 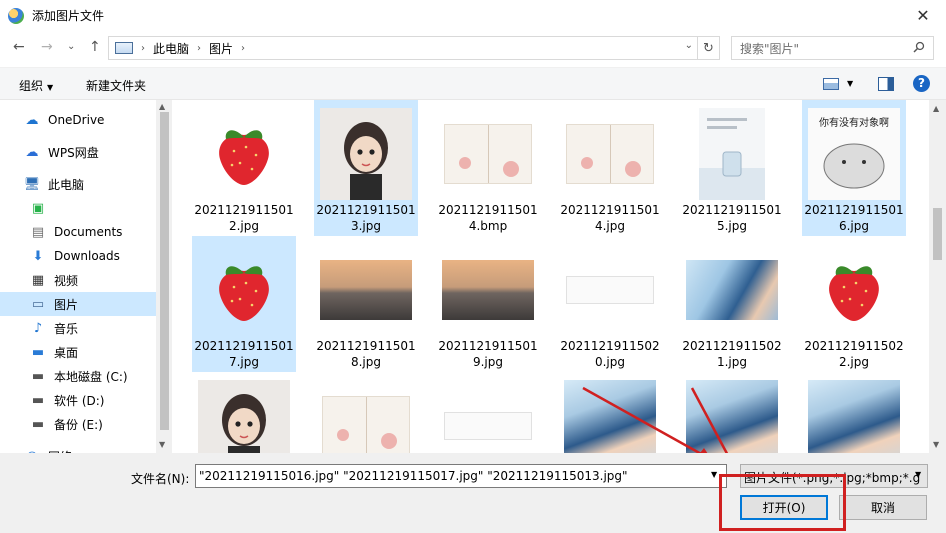 What do you see at coordinates (366, 218) in the screenshot?
I see `file-name: 20211219115013.jpg` at bounding box center [366, 218].